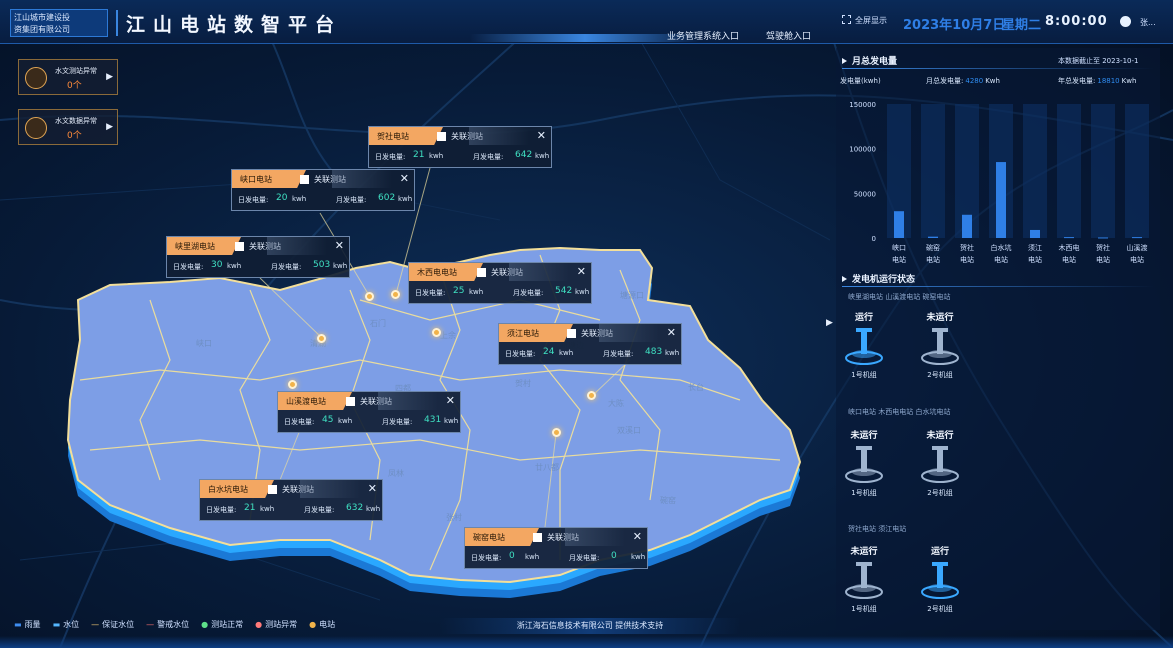 The height and width of the screenshot is (648, 1173). I want to click on region-label: 塘源口, so click(632, 295).